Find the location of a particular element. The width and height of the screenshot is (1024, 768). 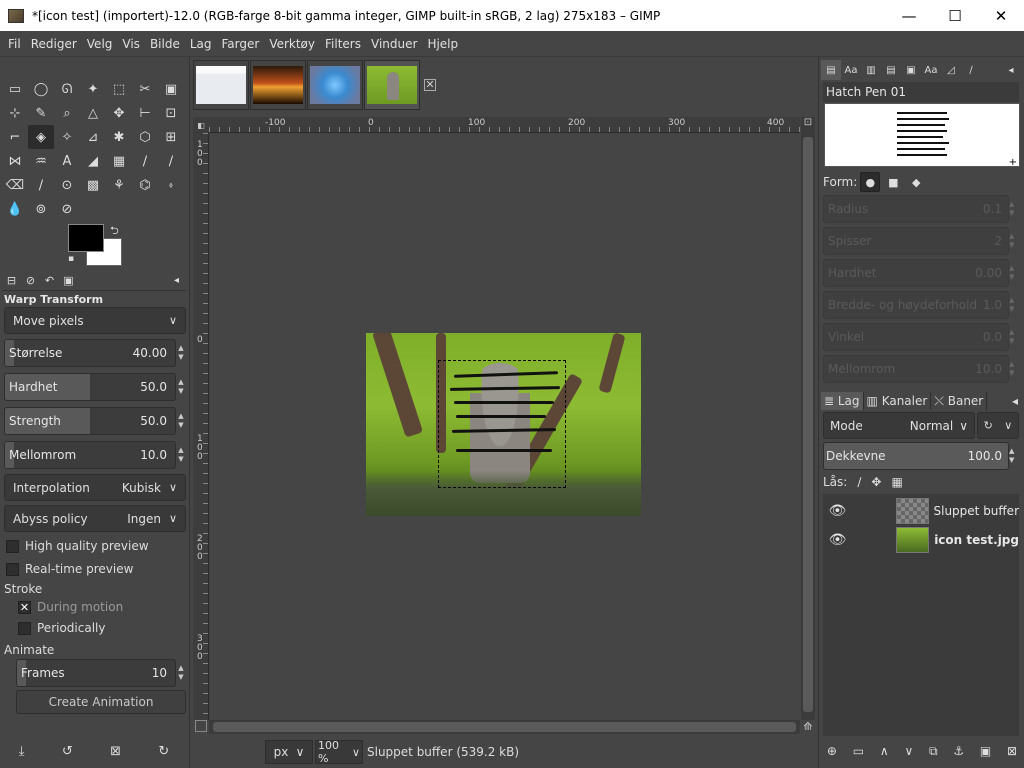

periodically-checkbox: Periodically is located at coordinates (61, 628).